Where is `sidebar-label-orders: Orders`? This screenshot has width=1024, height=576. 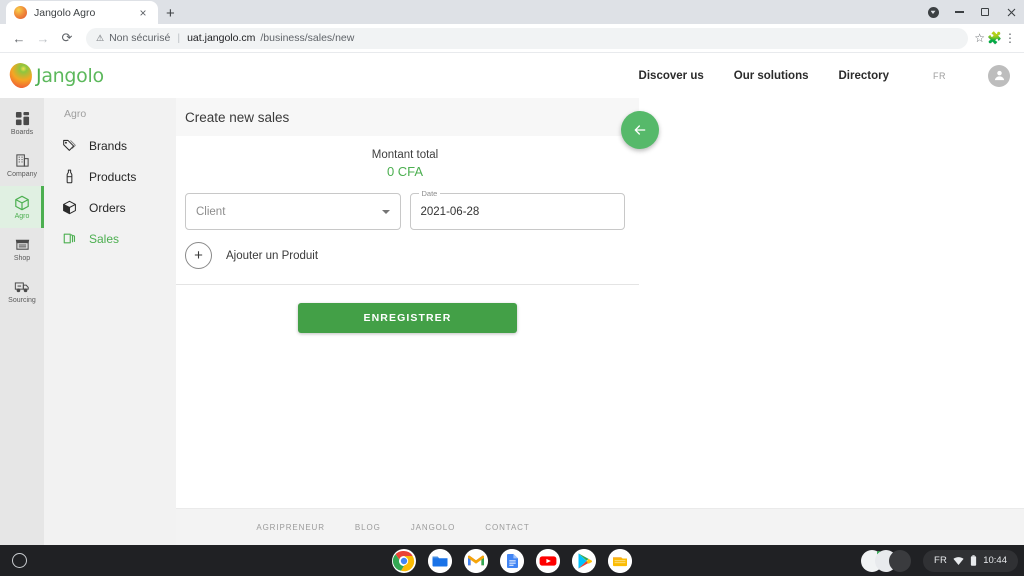
sidebar-label-orders: Orders is located at coordinates (107, 207).